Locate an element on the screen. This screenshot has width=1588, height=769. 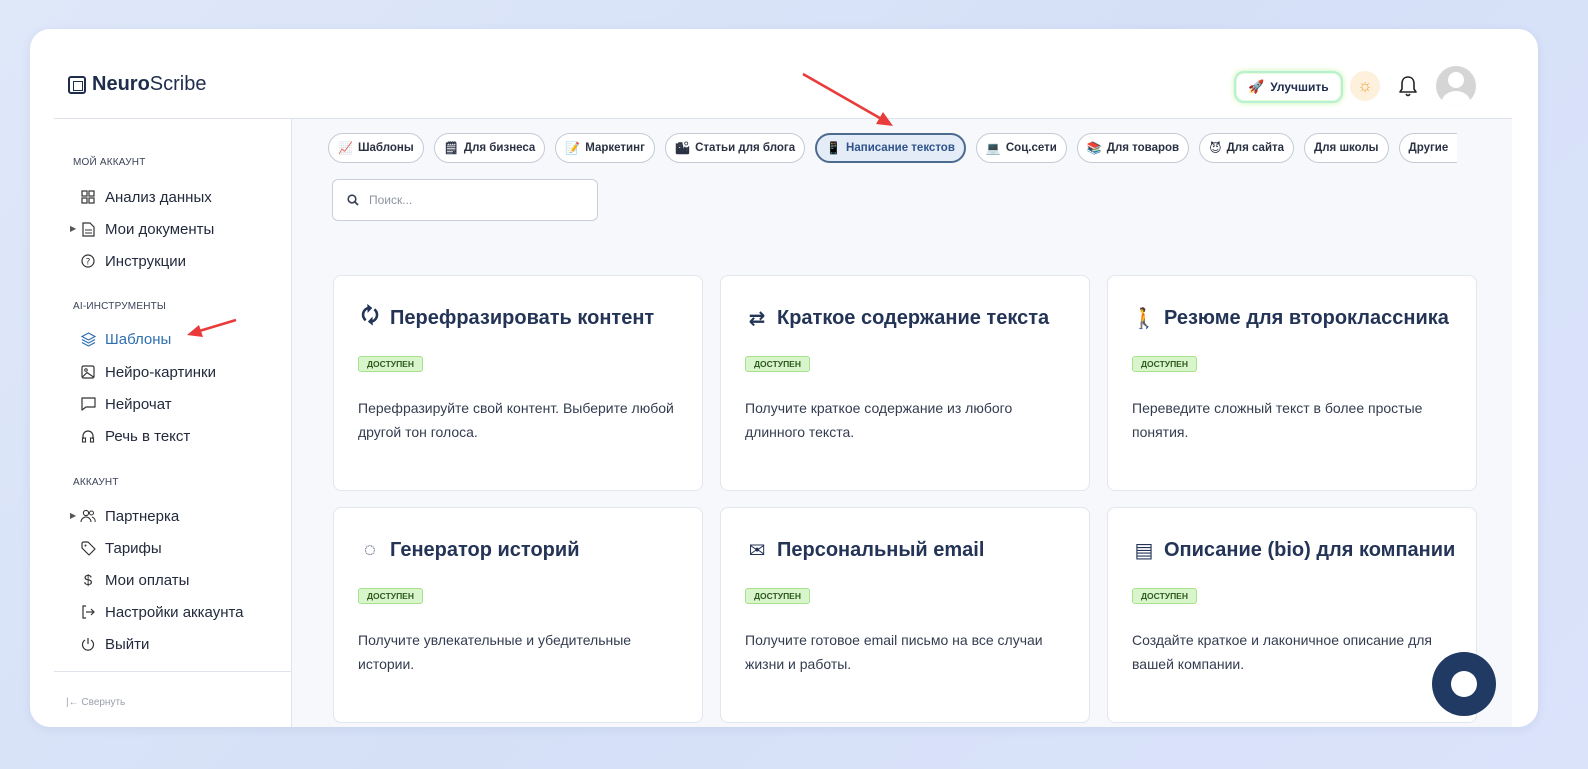
power-icon is located at coordinates (88, 644).